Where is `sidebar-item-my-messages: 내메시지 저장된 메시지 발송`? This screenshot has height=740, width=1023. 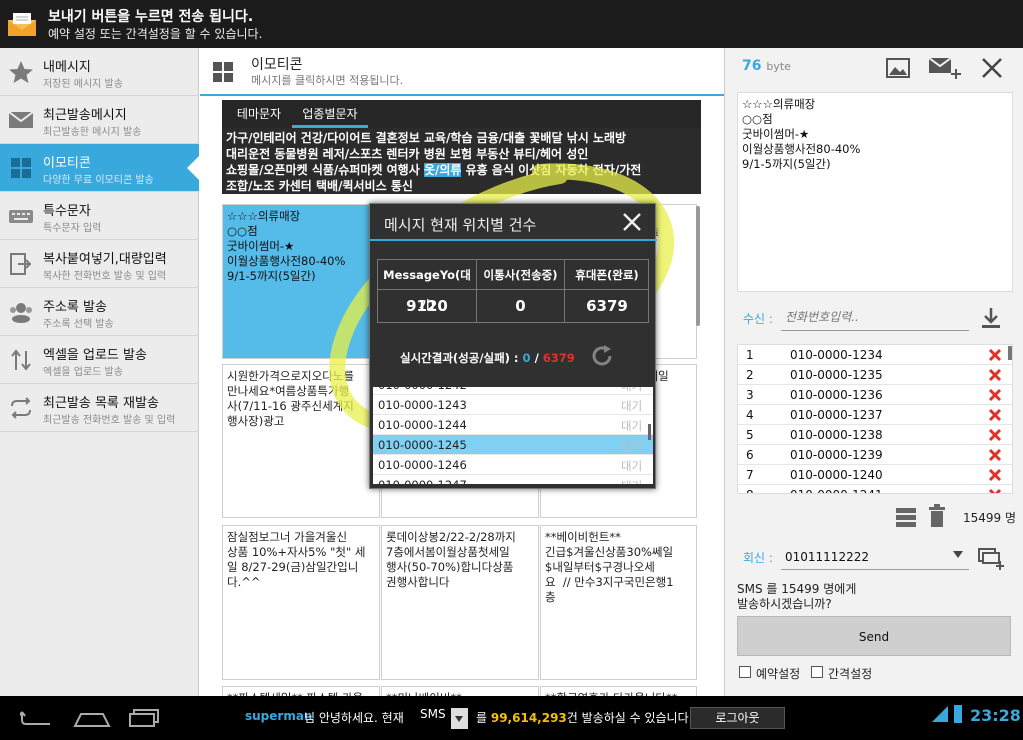
sidebar-item-my-messages: 내메시지 저장된 메시지 발송 is located at coordinates (99, 72).